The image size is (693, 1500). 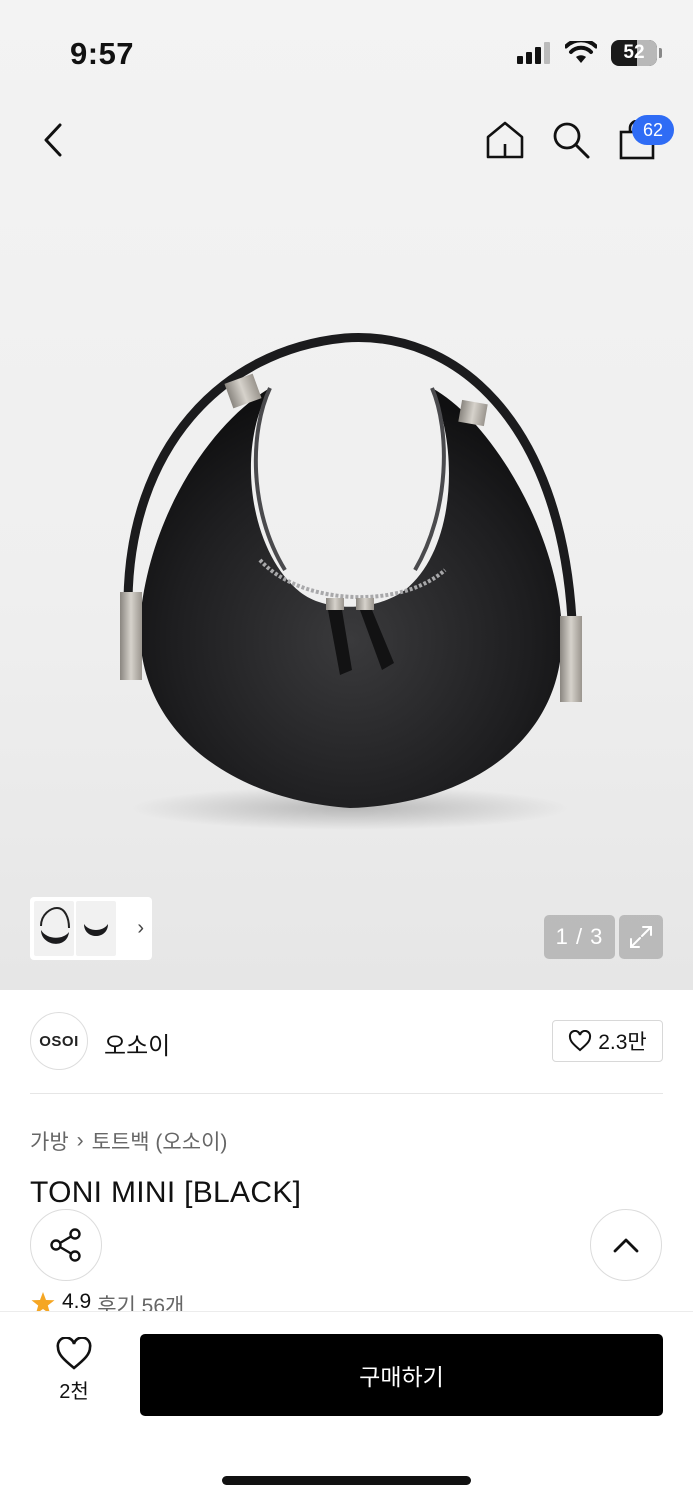 I want to click on home-button, so click(x=505, y=140).